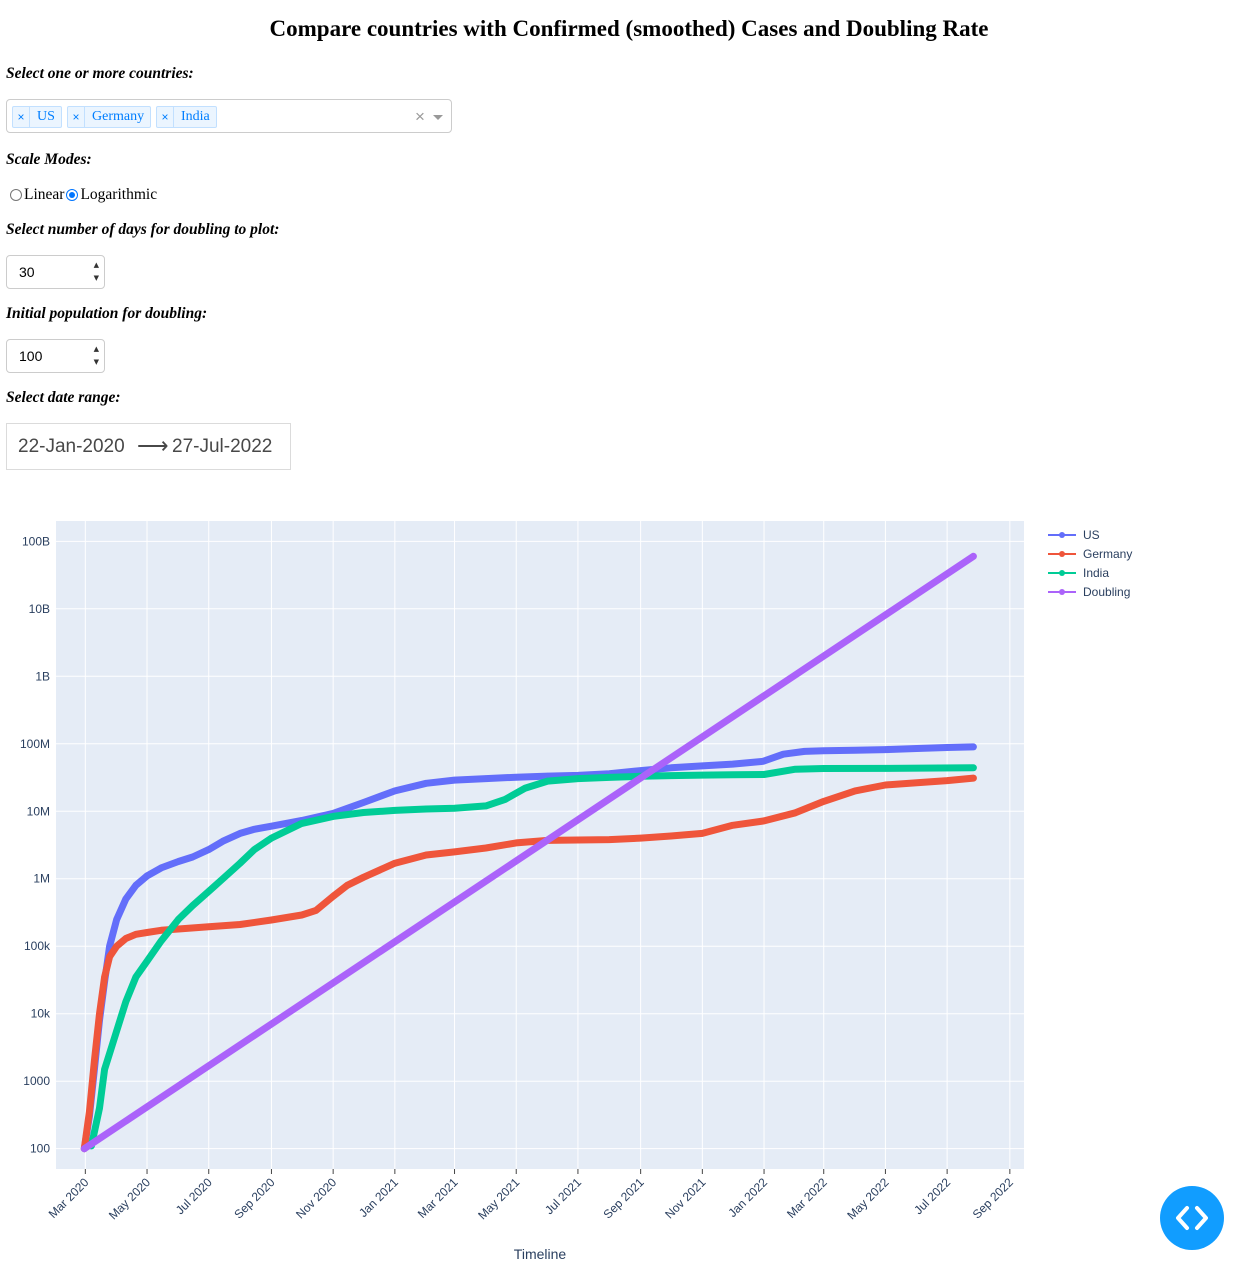  What do you see at coordinates (229, 116) in the screenshot?
I see `country-multiselect: × US × Germany × India ×` at bounding box center [229, 116].